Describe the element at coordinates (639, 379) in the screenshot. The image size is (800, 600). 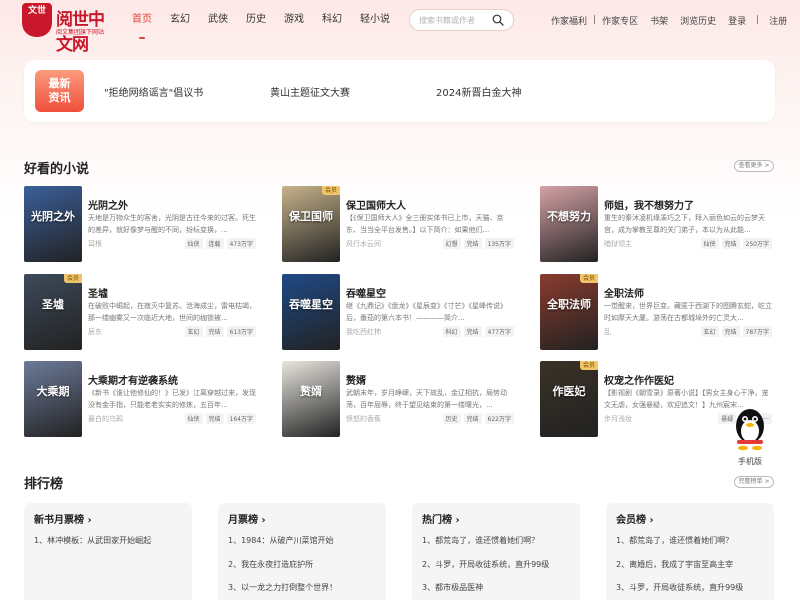
I see `book-title: 权宠之作作医妃` at that location.